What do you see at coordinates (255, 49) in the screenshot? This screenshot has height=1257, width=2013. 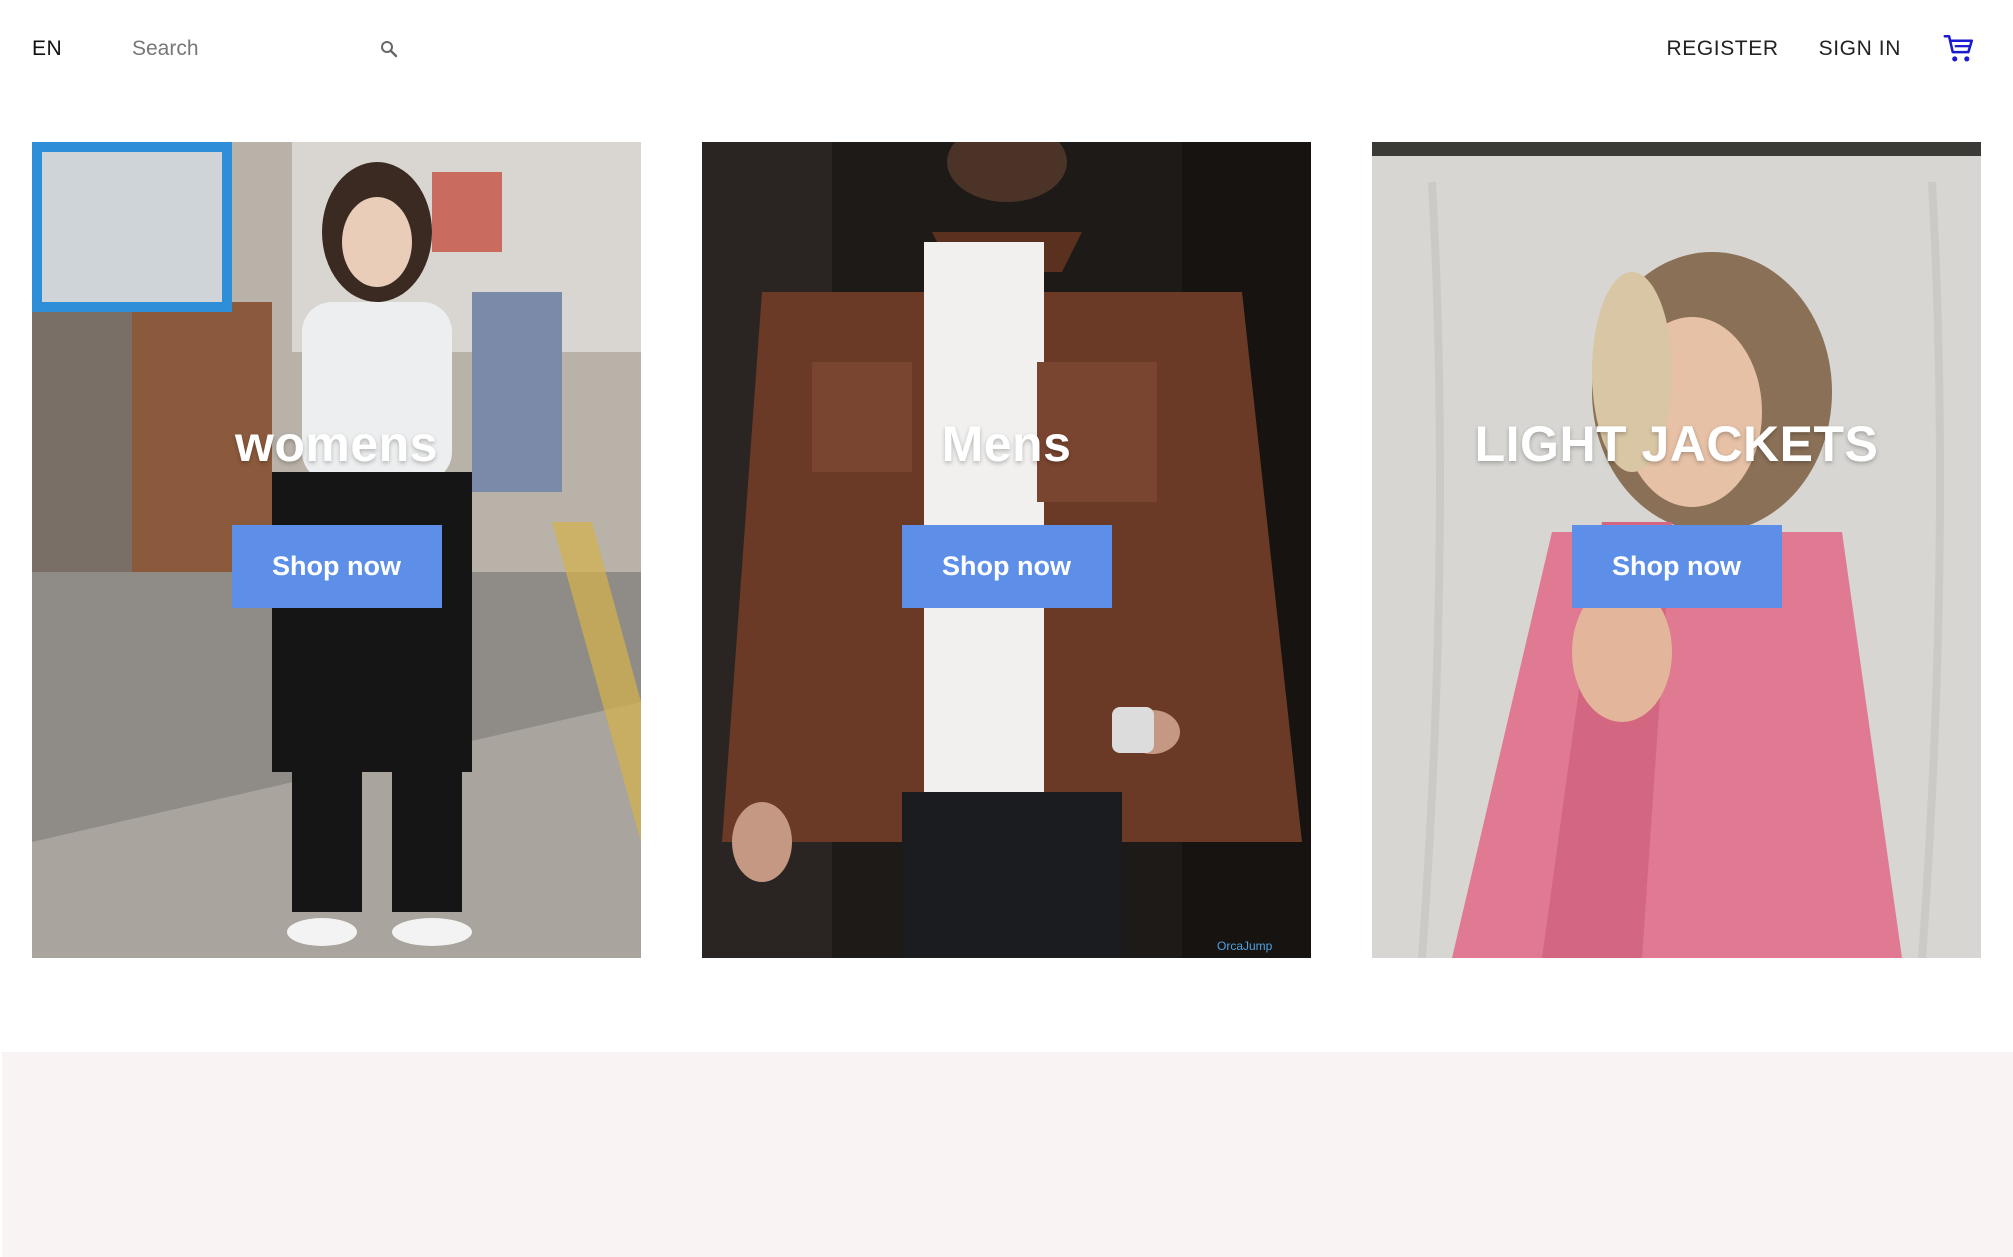 I see `search-input` at bounding box center [255, 49].